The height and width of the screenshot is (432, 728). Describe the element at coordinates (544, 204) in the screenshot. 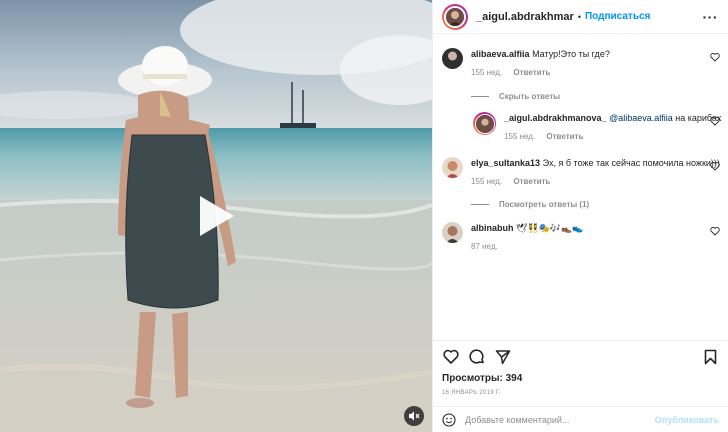

I see `view-replies-label: Посмотреть ответы (1)` at that location.